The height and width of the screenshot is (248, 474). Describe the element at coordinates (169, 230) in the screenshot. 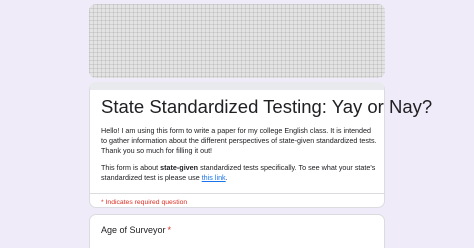

I see `required-asterisk: *` at that location.